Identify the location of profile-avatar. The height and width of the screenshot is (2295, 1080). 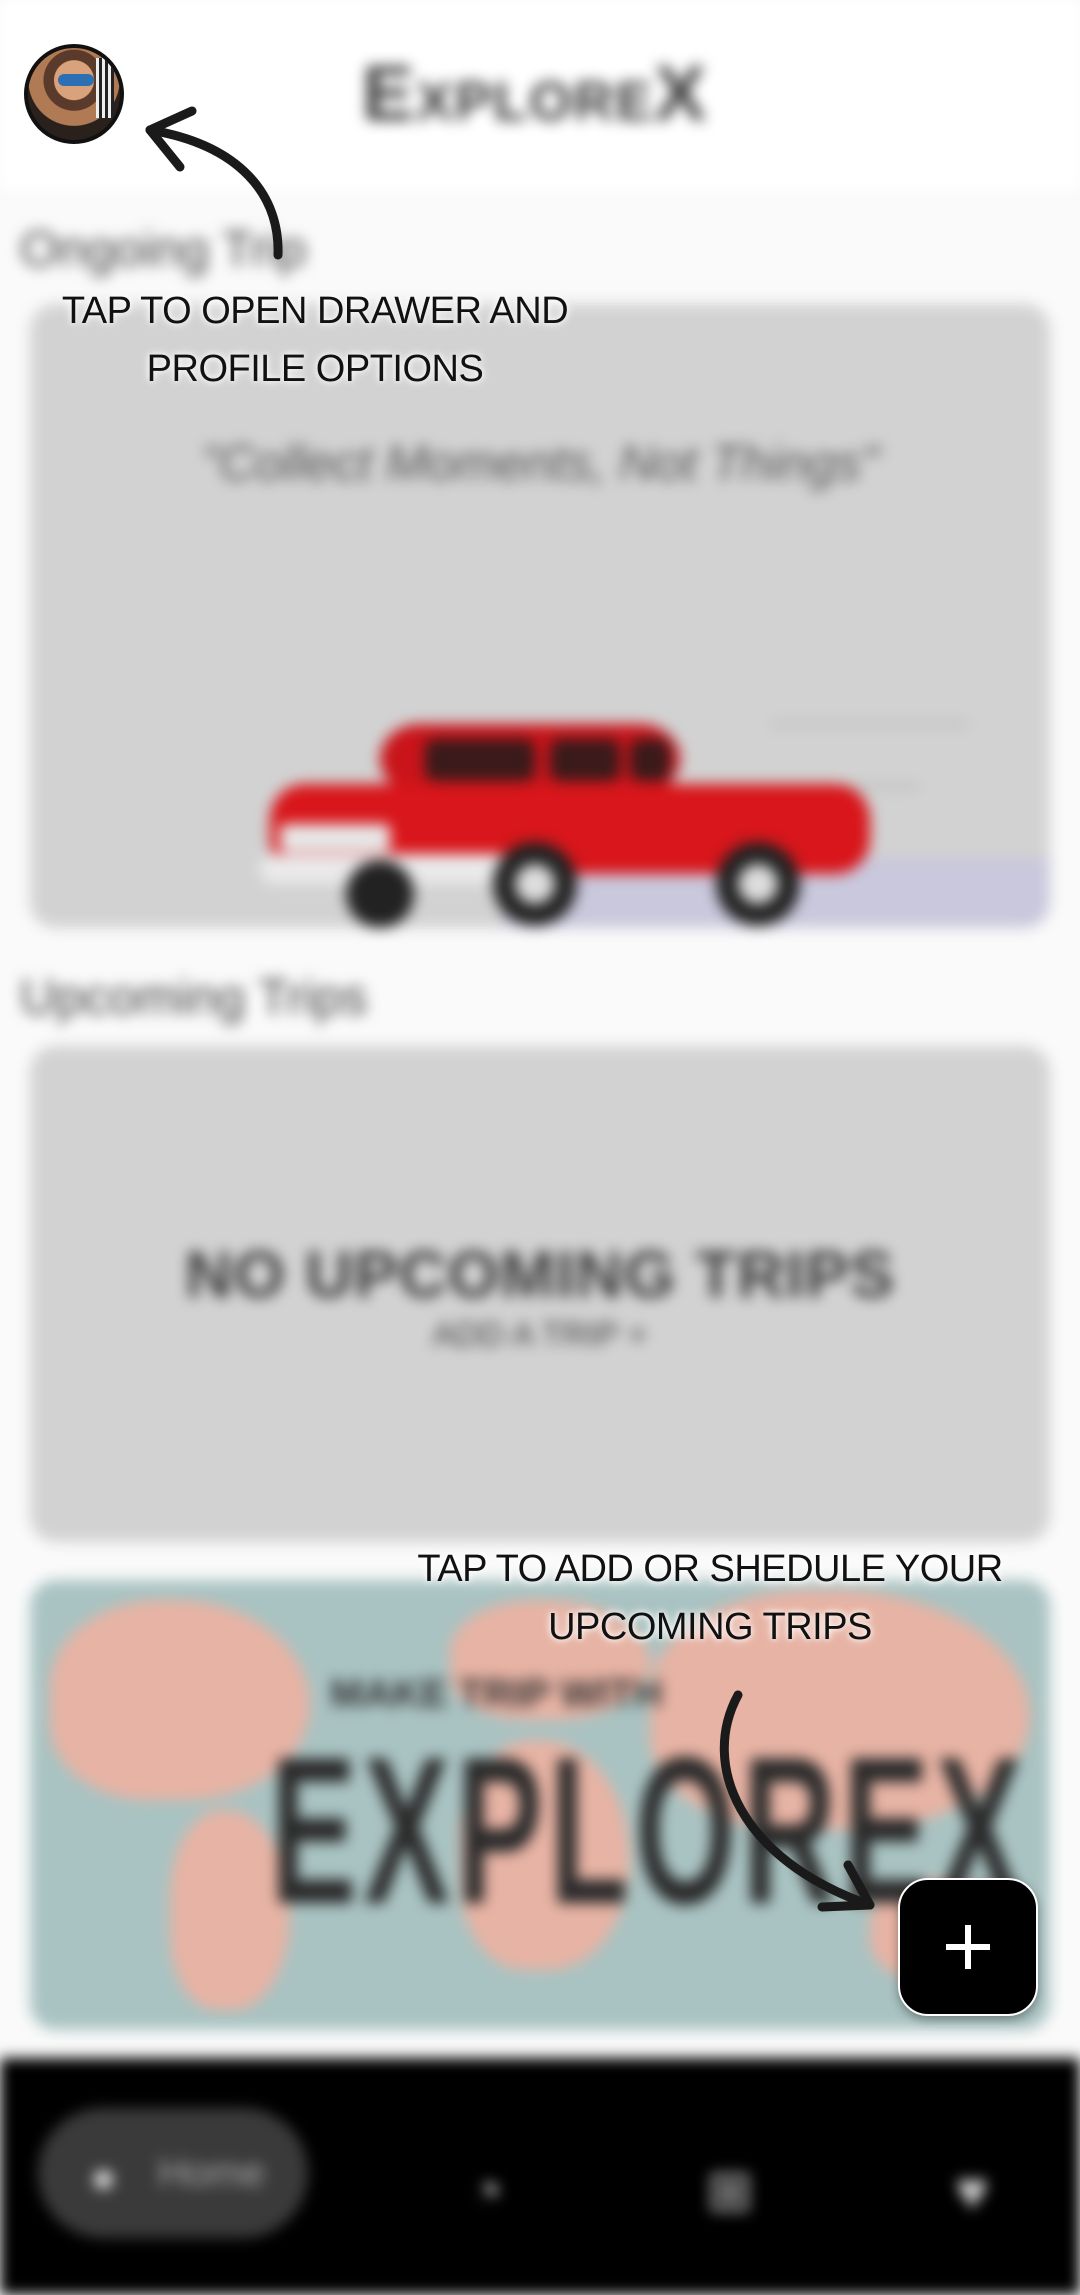
(74, 94).